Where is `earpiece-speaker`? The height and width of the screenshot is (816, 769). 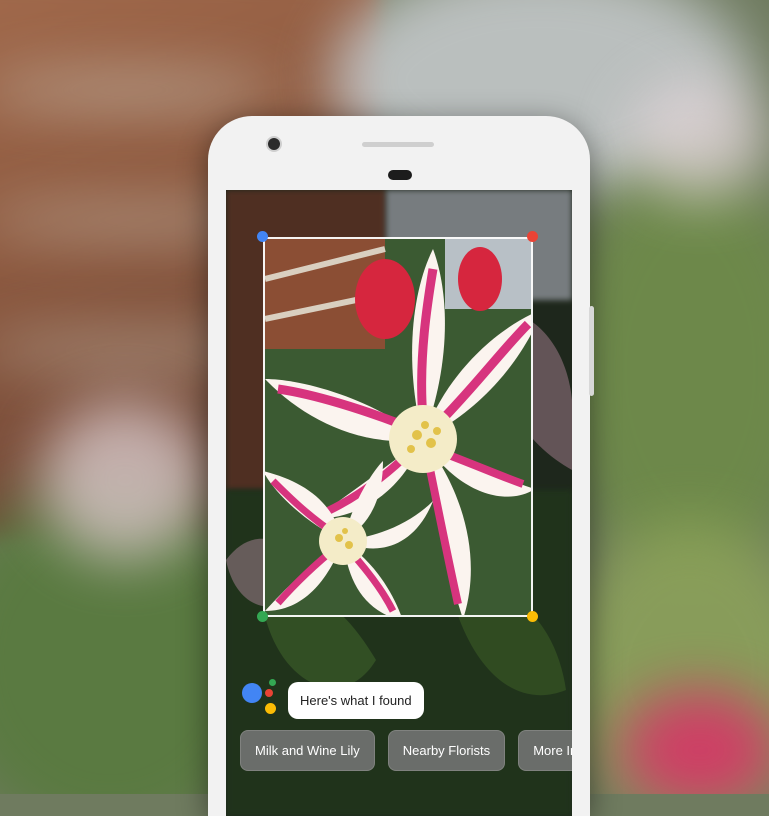 earpiece-speaker is located at coordinates (398, 144).